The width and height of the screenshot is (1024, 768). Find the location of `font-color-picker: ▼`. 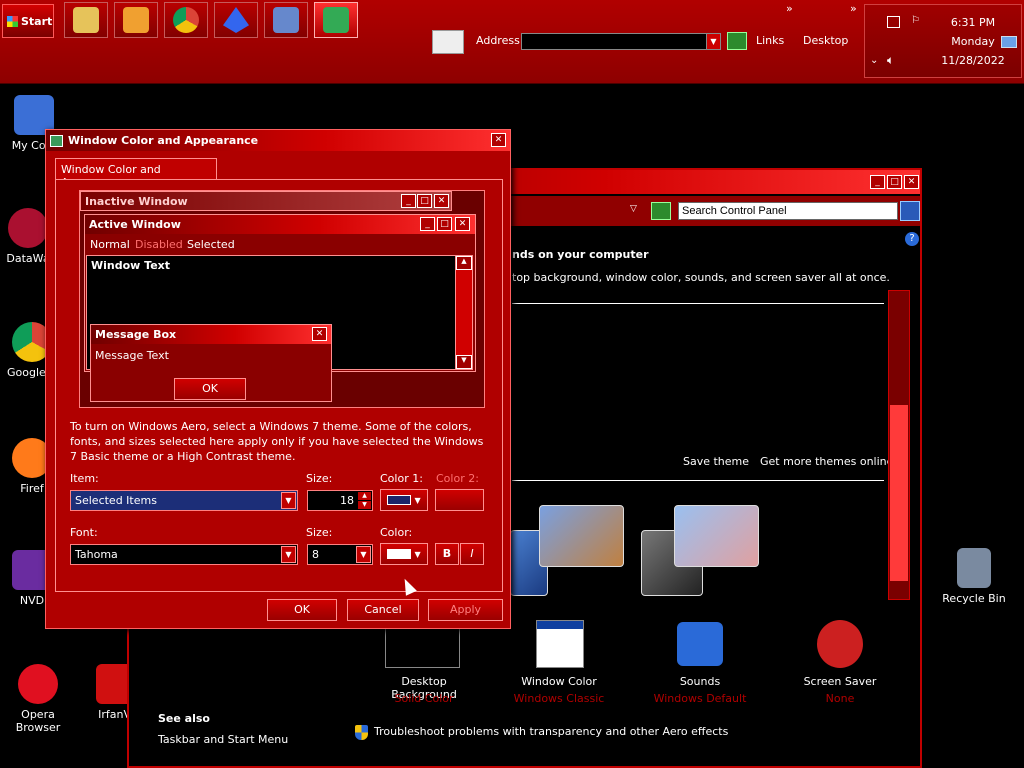

font-color-picker: ▼ is located at coordinates (404, 554).